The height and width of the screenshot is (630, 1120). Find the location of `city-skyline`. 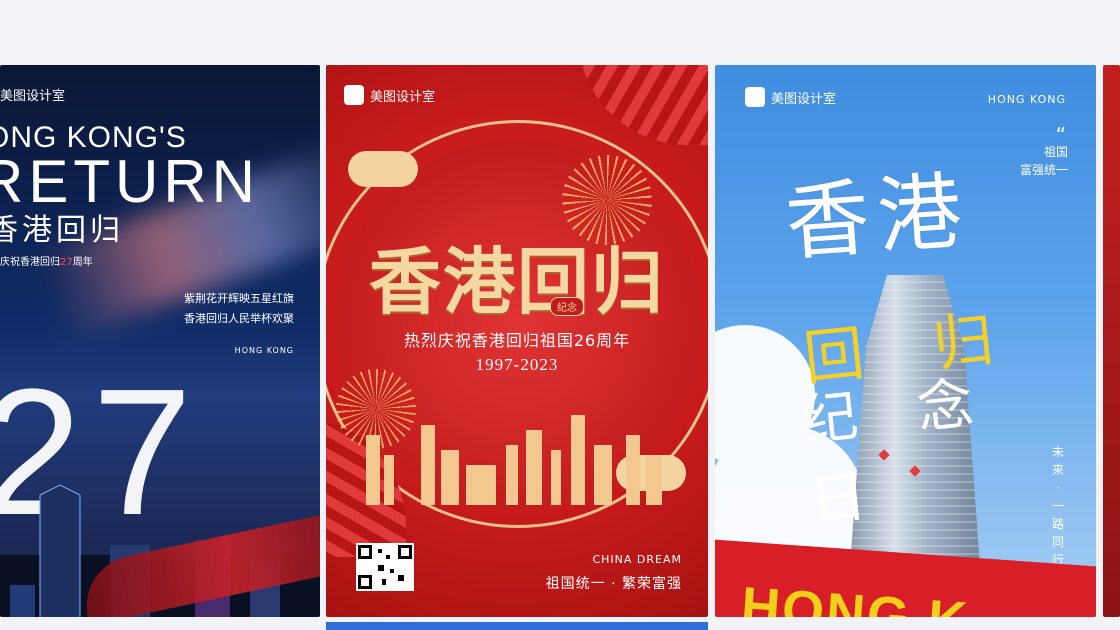

city-skyline is located at coordinates (514, 460).